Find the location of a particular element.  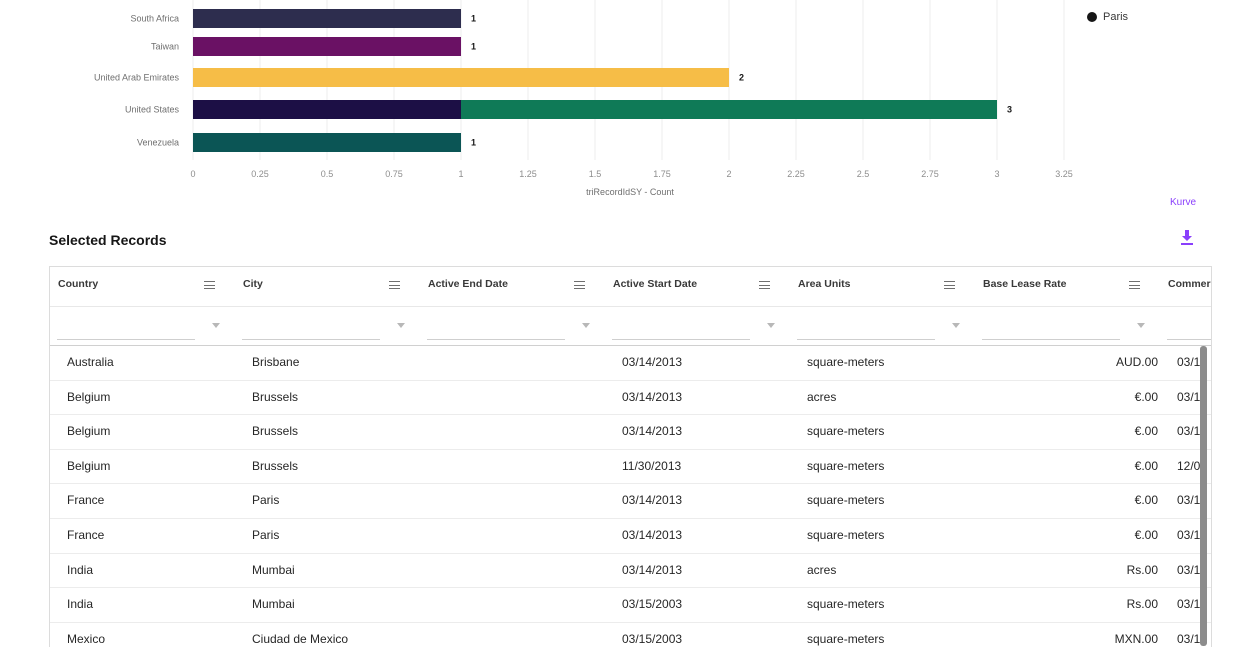

x-tick-label: 0.25 is located at coordinates (260, 174).